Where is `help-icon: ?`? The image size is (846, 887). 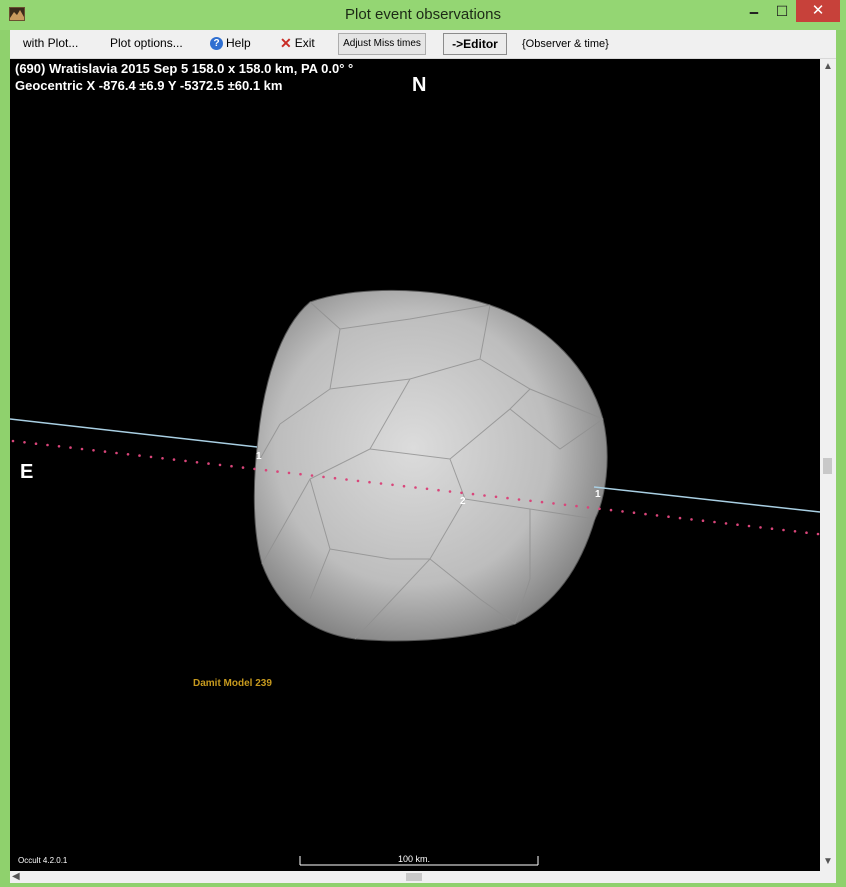 help-icon: ? is located at coordinates (216, 43).